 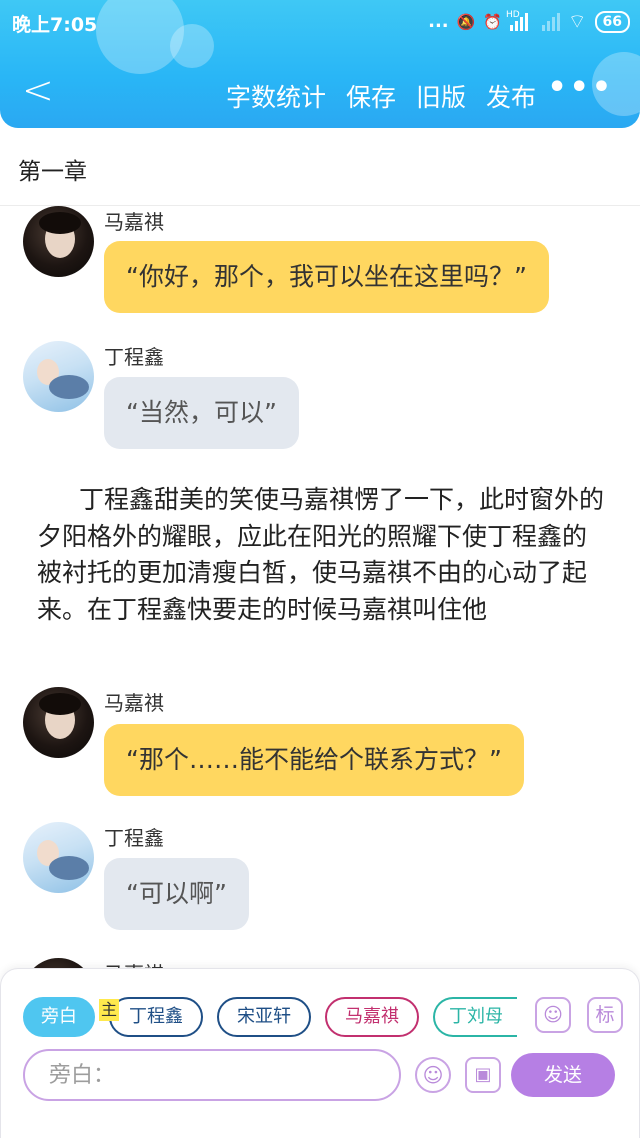 What do you see at coordinates (612, 21) in the screenshot?
I see `battery-icon: 66` at bounding box center [612, 21].